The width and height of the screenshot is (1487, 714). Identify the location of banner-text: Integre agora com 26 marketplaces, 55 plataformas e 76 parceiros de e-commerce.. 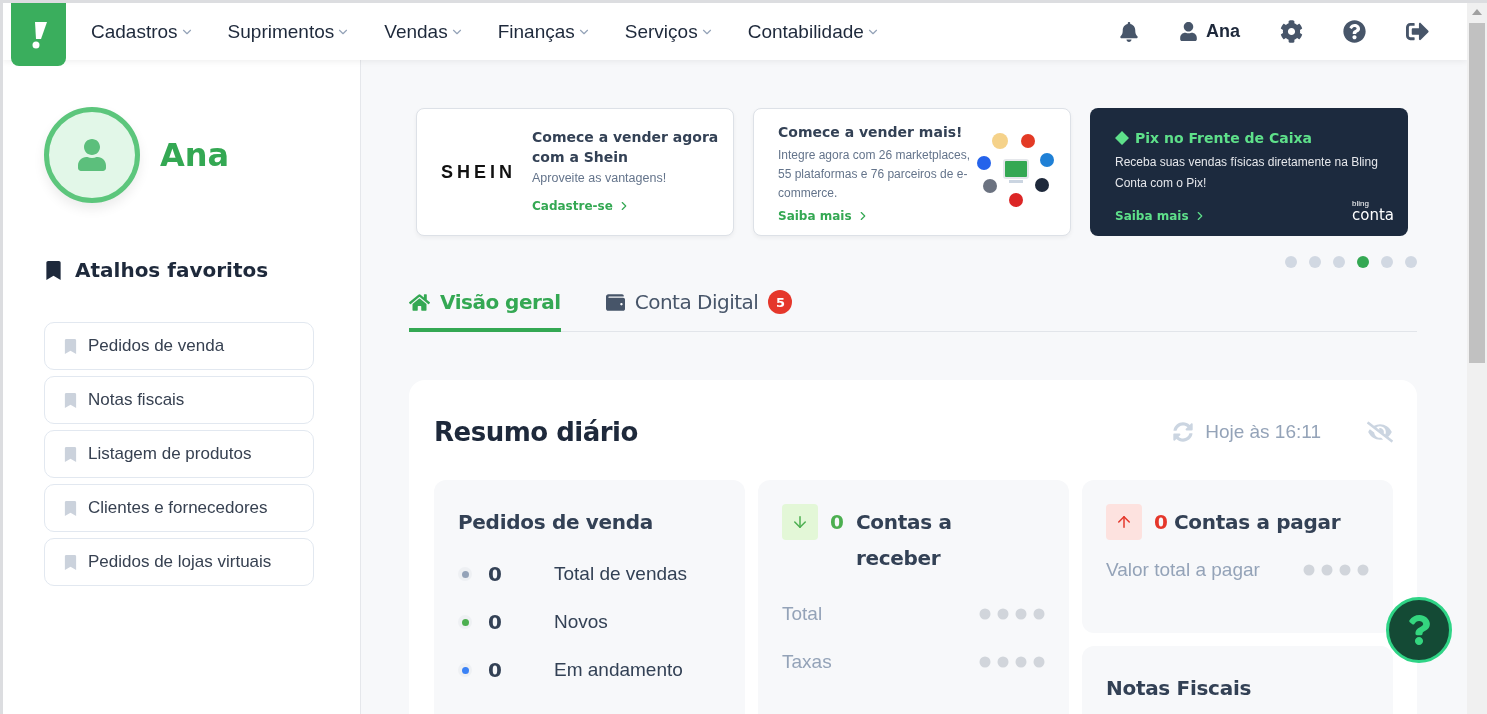
(875, 174).